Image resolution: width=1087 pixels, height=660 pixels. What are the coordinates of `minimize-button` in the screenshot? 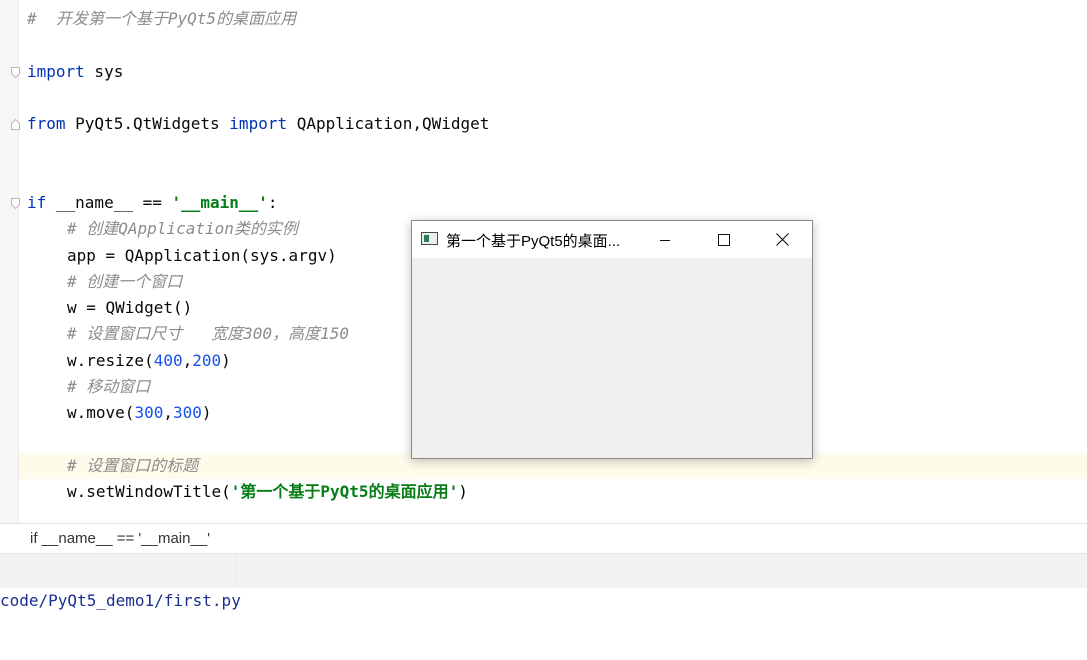 It's located at (665, 239).